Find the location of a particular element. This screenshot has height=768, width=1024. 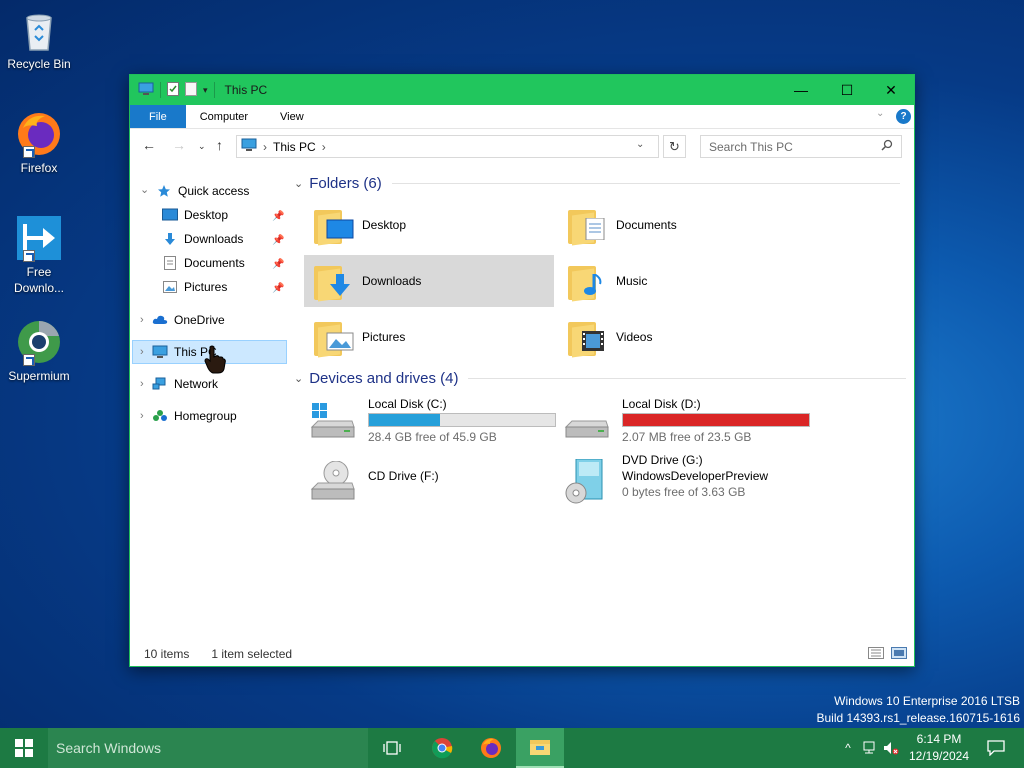

drive-tile-f: CD Drive (F:) is located at coordinates (430, 483).